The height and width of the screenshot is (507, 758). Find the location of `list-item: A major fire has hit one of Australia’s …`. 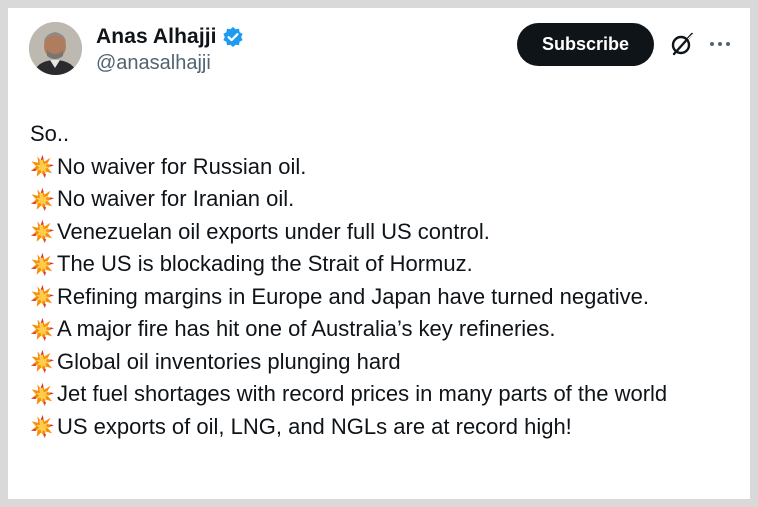

list-item: A major fire has hit one of Australia’s … is located at coordinates (380, 329).